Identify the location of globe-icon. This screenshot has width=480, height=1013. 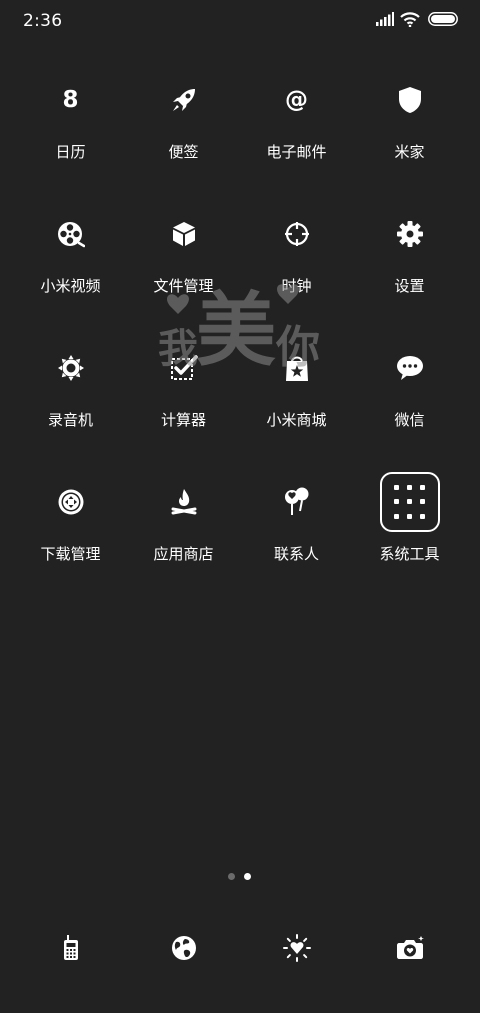
(183, 948).